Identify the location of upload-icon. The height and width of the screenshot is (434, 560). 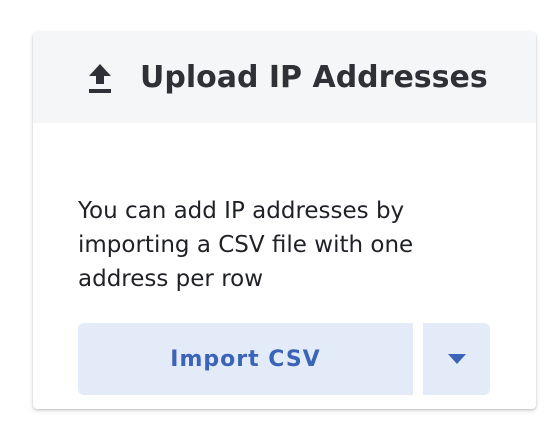
(100, 78).